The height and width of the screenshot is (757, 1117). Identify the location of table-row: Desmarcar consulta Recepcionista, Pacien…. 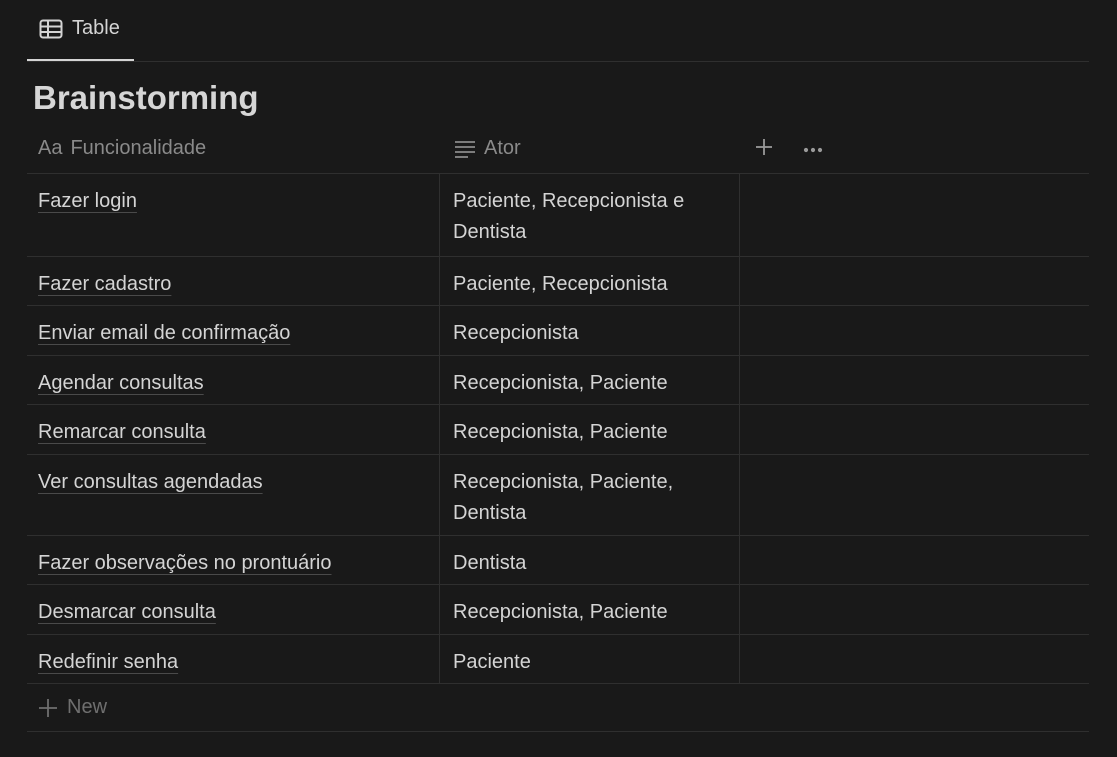
(558, 610).